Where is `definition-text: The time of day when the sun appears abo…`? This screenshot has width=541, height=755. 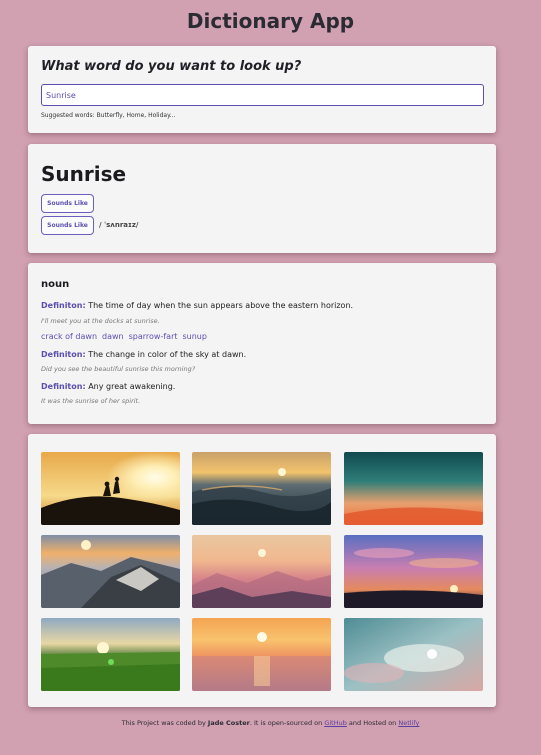
definition-text: The time of day when the sun appears abo… is located at coordinates (221, 305).